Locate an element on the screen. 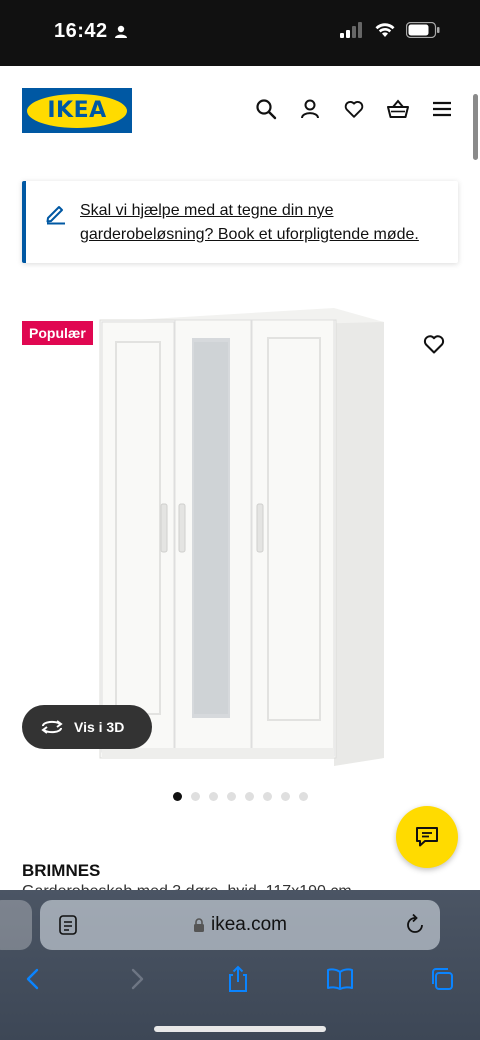 This screenshot has width=480, height=1040. status-indicators is located at coordinates (390, 30).